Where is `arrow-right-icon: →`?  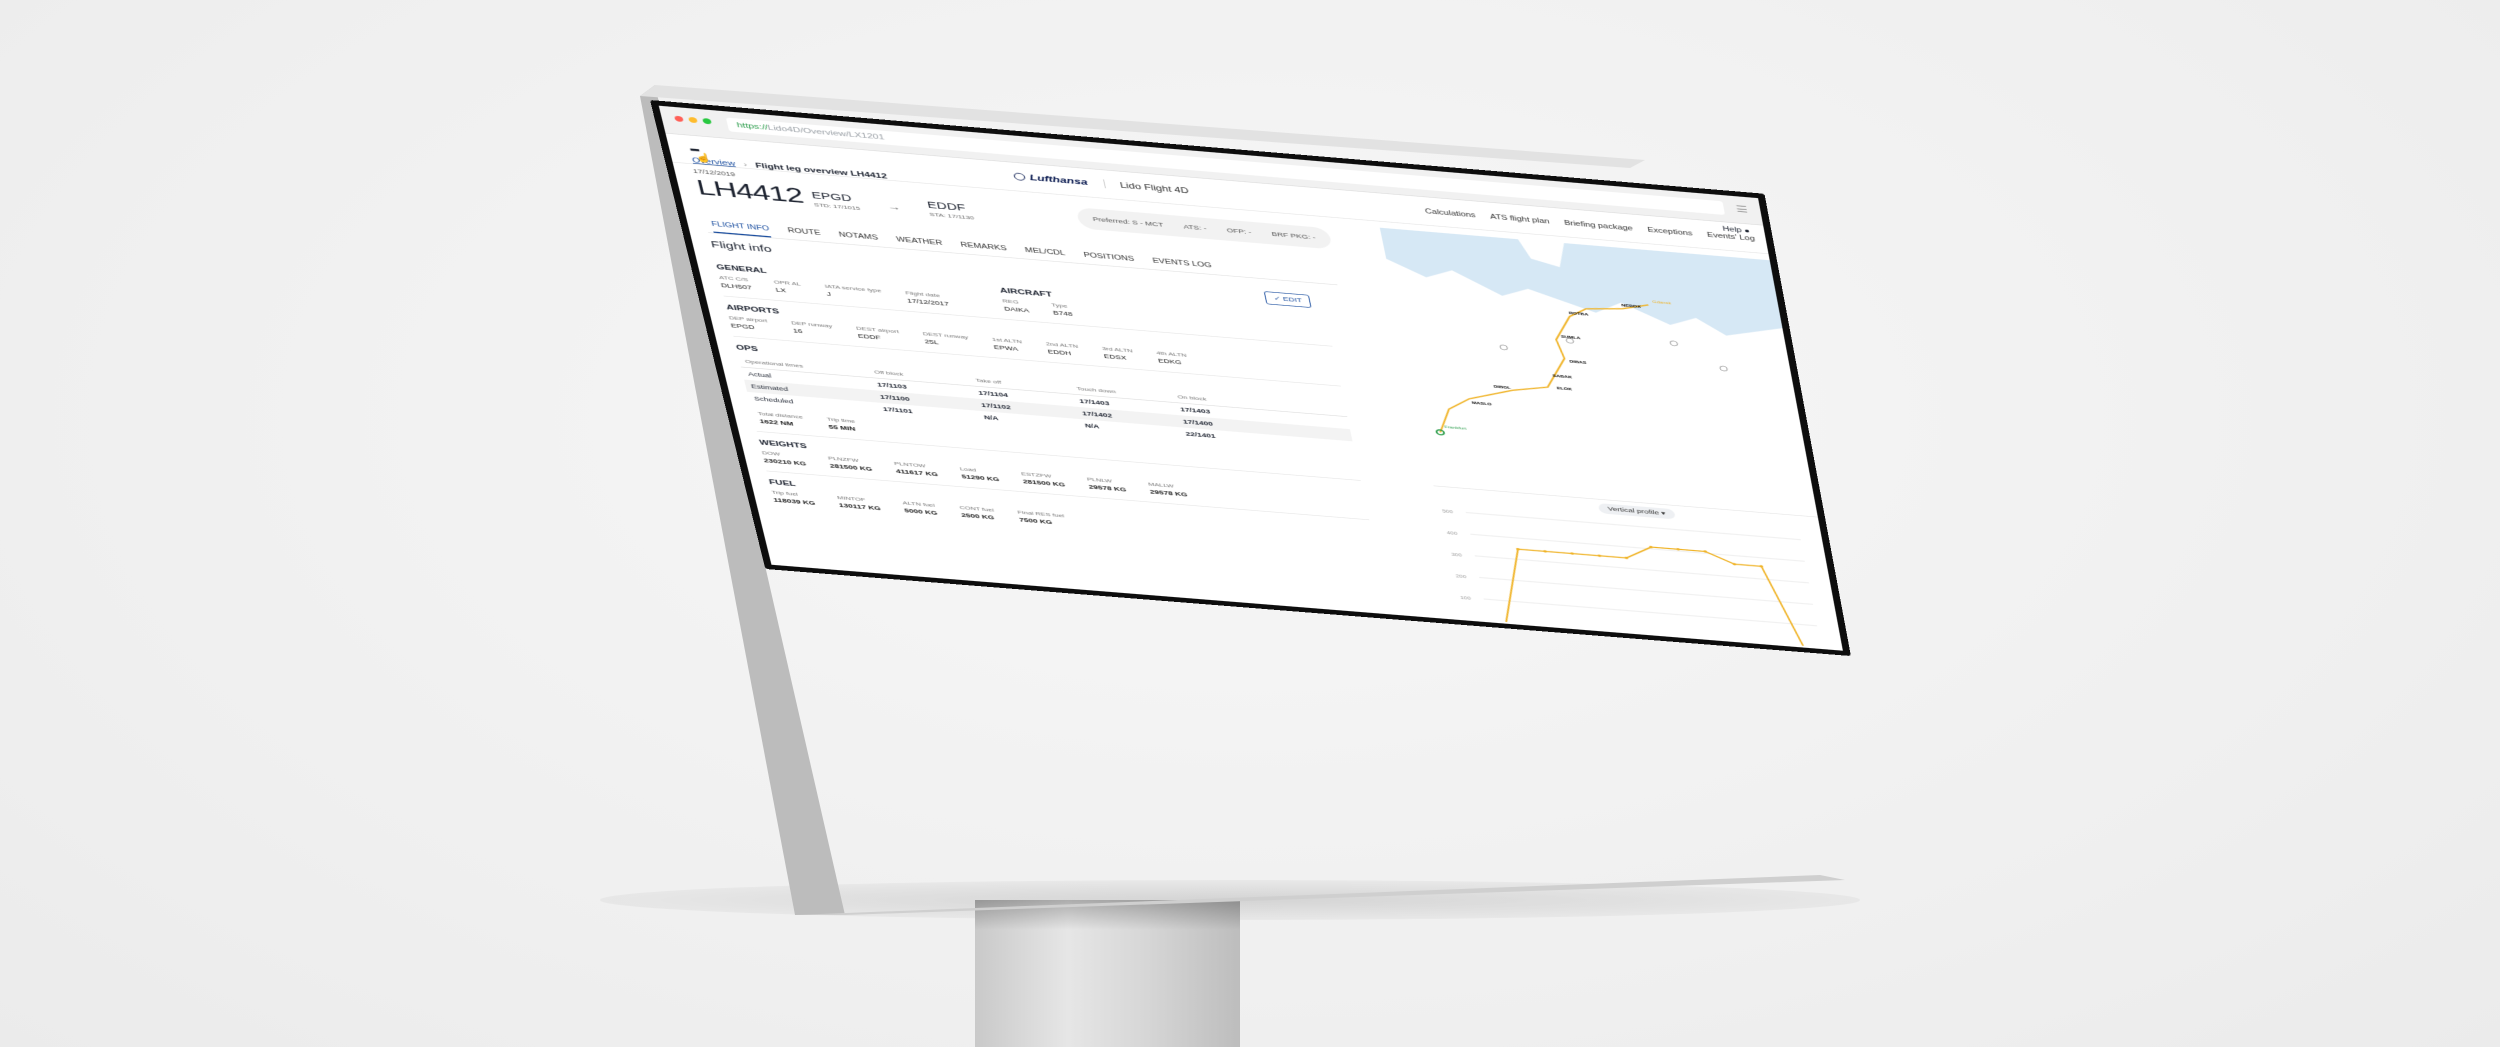
arrow-right-icon: → is located at coordinates (893, 206).